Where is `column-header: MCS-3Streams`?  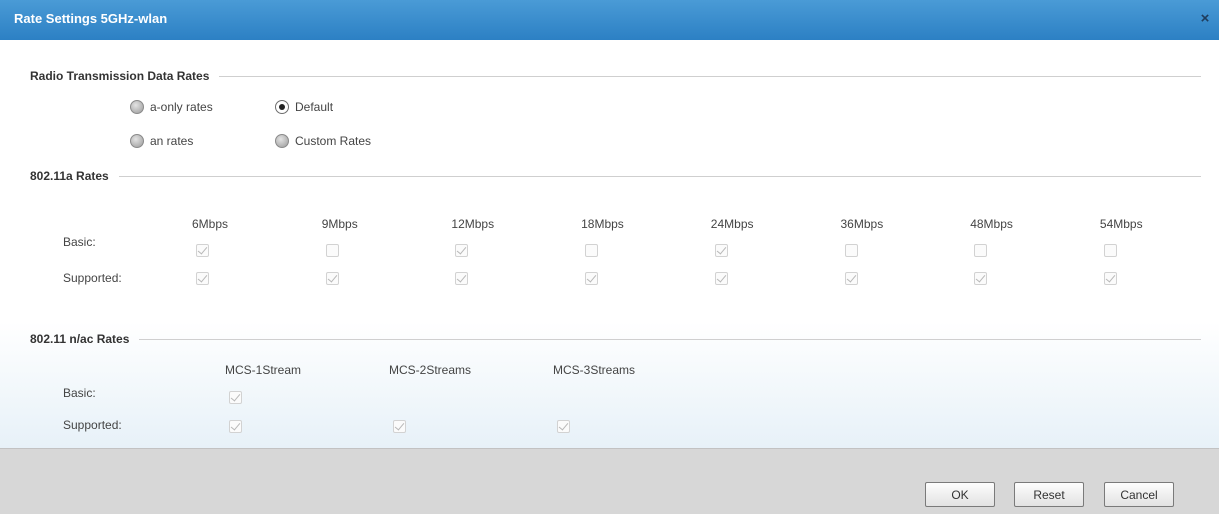
column-header: MCS-3Streams is located at coordinates (594, 370).